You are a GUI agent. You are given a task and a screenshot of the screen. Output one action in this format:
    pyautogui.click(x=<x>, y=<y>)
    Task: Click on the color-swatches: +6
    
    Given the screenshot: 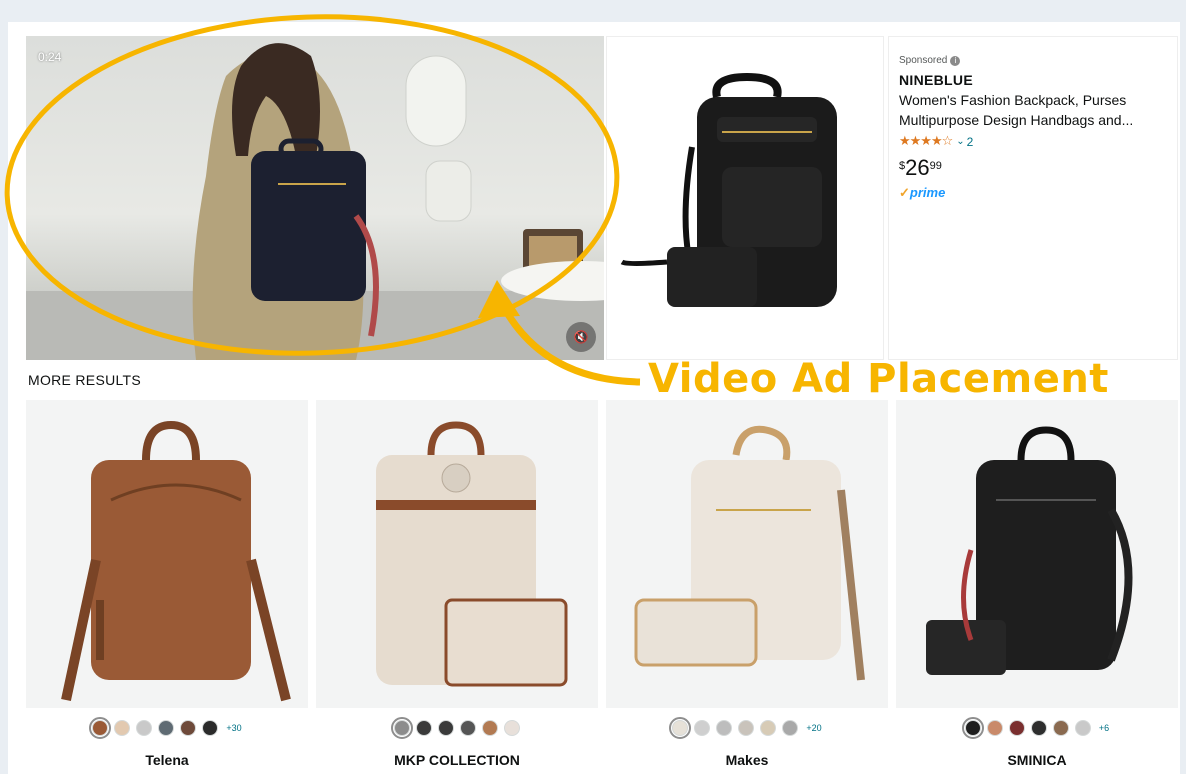 What is the action you would take?
    pyautogui.click(x=1037, y=728)
    